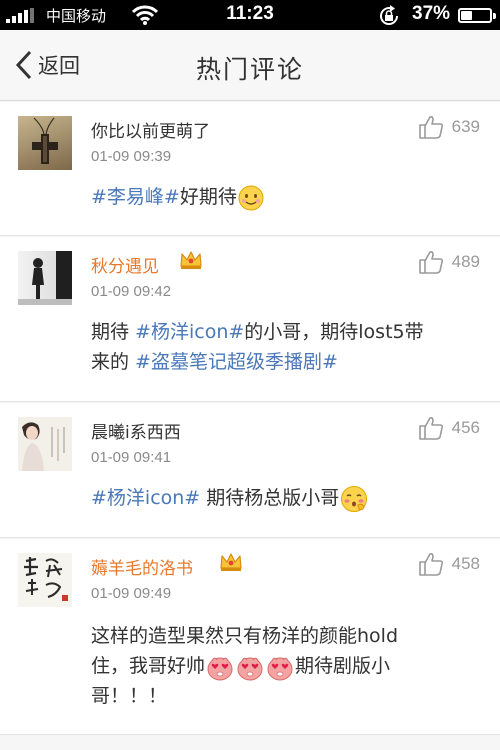 Image resolution: width=500 pixels, height=750 pixels. Describe the element at coordinates (131, 291) in the screenshot. I see `comment-time: 01-09 09:42` at that location.